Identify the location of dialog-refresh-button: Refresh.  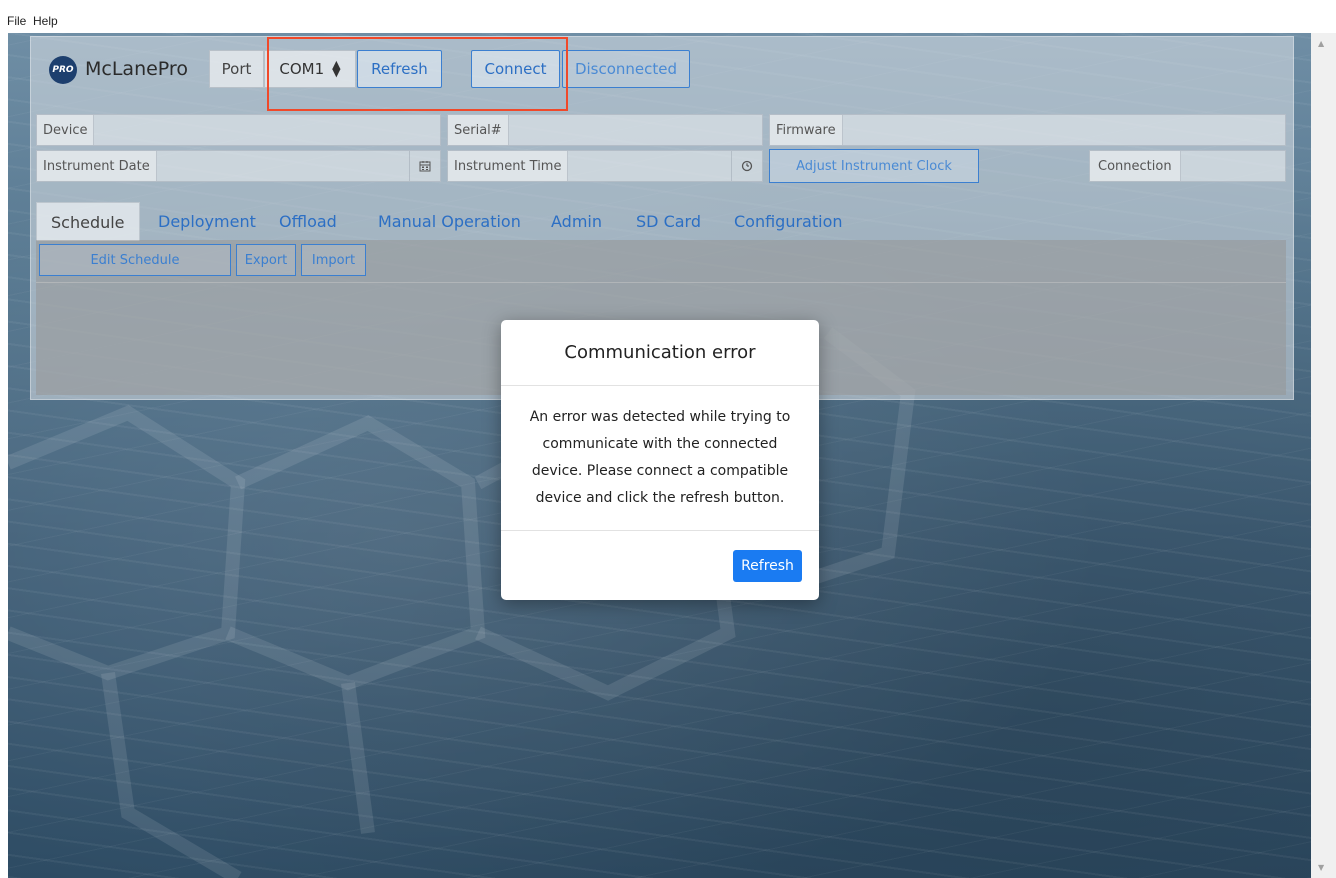
(767, 566).